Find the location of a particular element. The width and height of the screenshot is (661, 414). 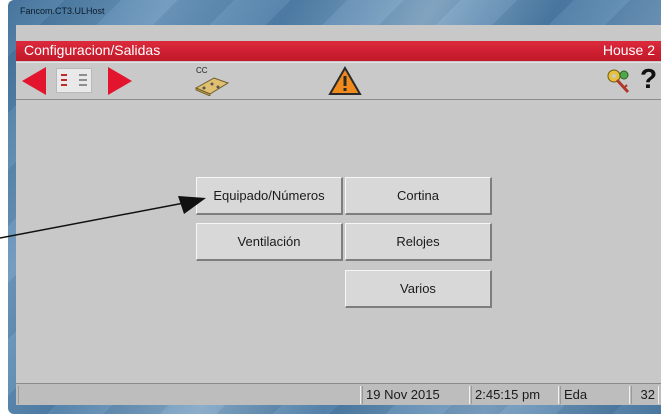

status-empty-cell is located at coordinates (189, 395).